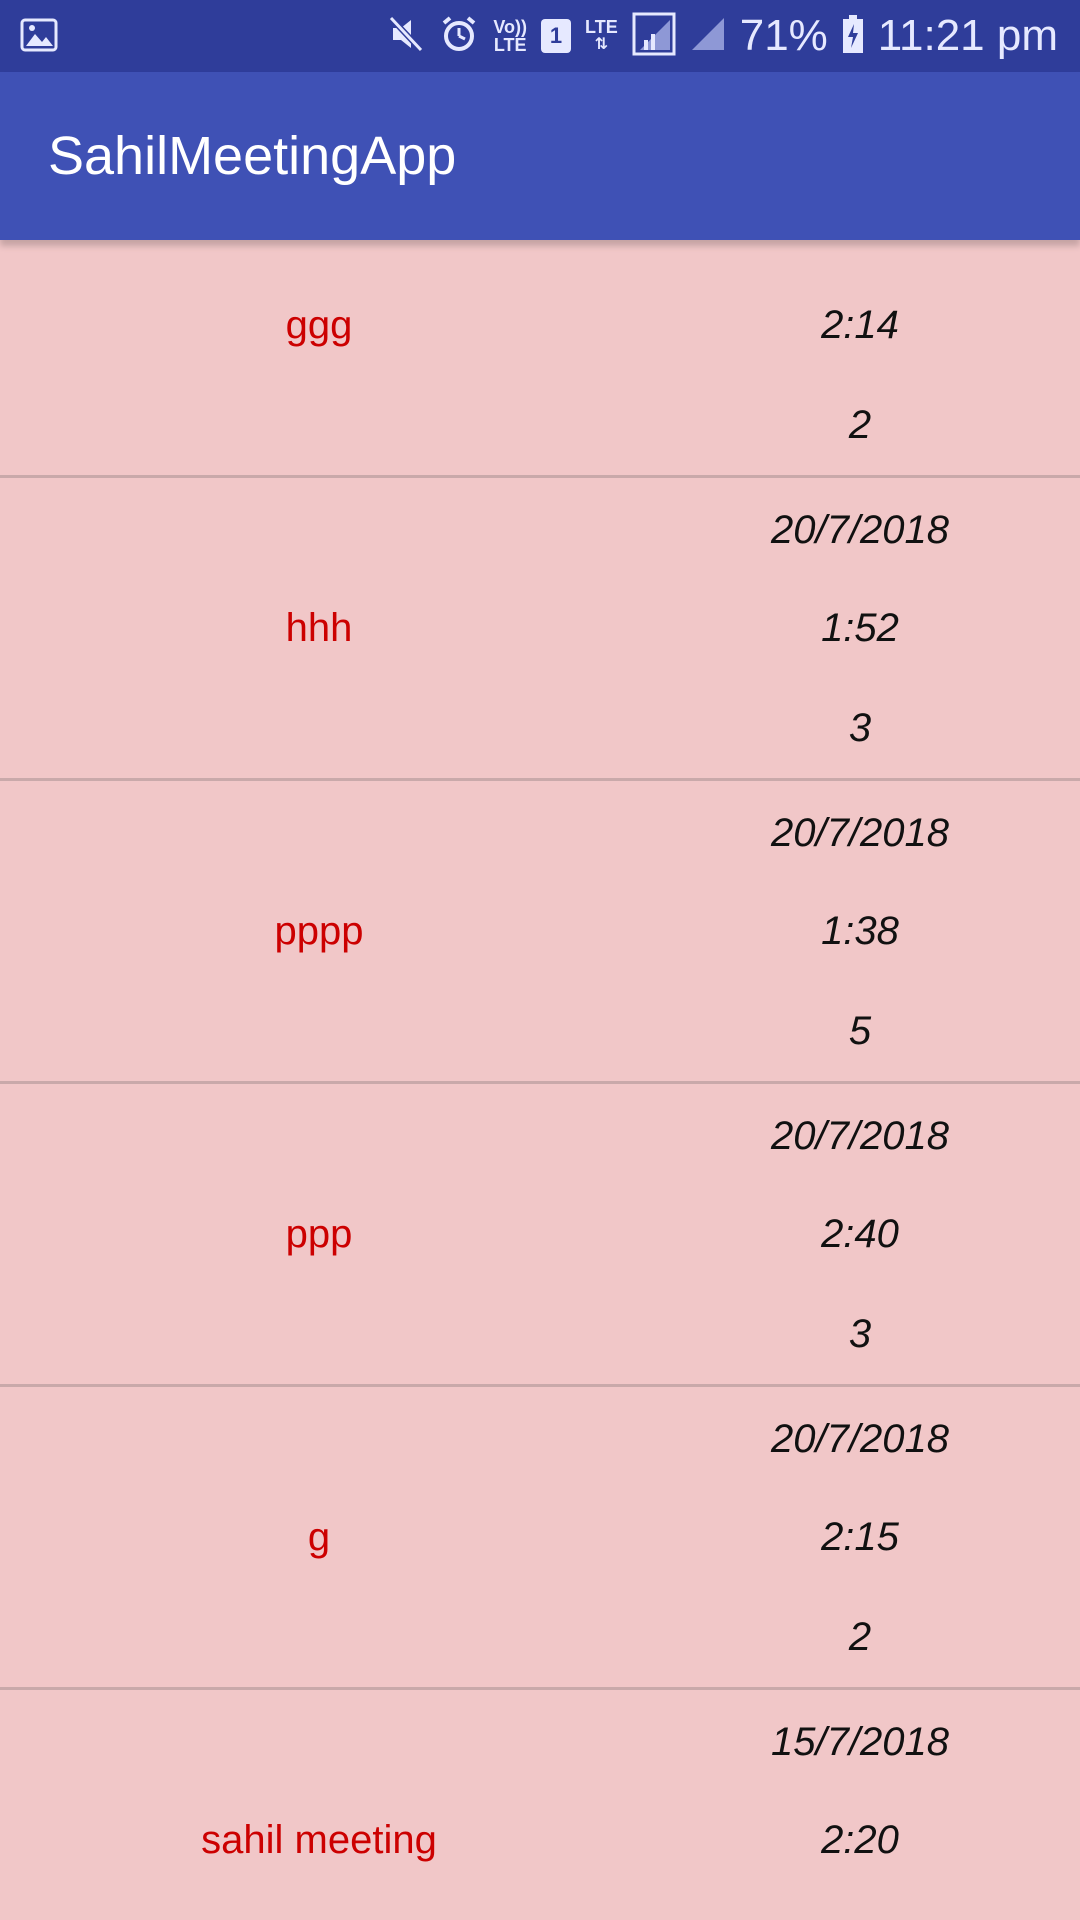 This screenshot has width=1080, height=1920. I want to click on meeting-time: 1:52, so click(860, 628).